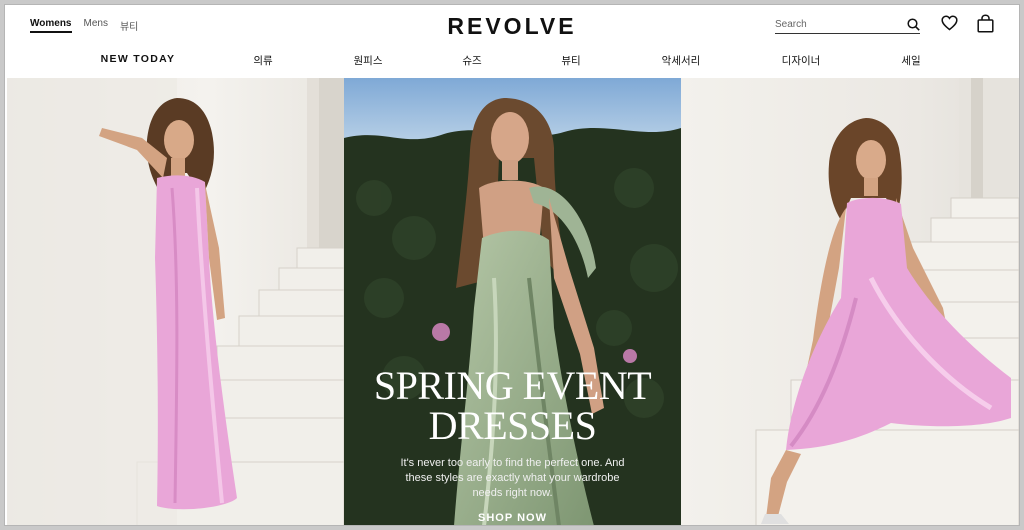  I want to click on shop-now-link: SHOP NOW, so click(512, 518).